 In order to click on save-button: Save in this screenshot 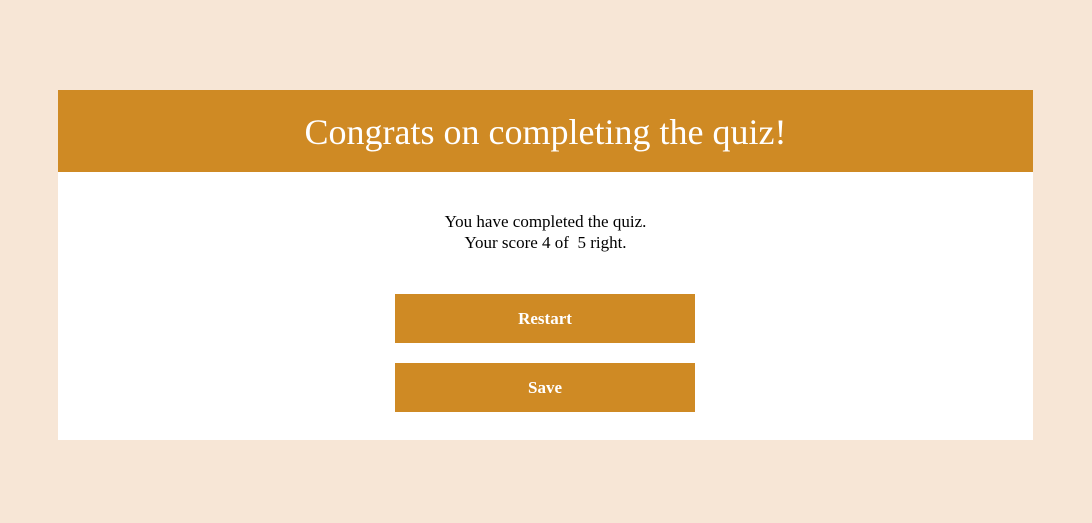, I will do `click(545, 387)`.